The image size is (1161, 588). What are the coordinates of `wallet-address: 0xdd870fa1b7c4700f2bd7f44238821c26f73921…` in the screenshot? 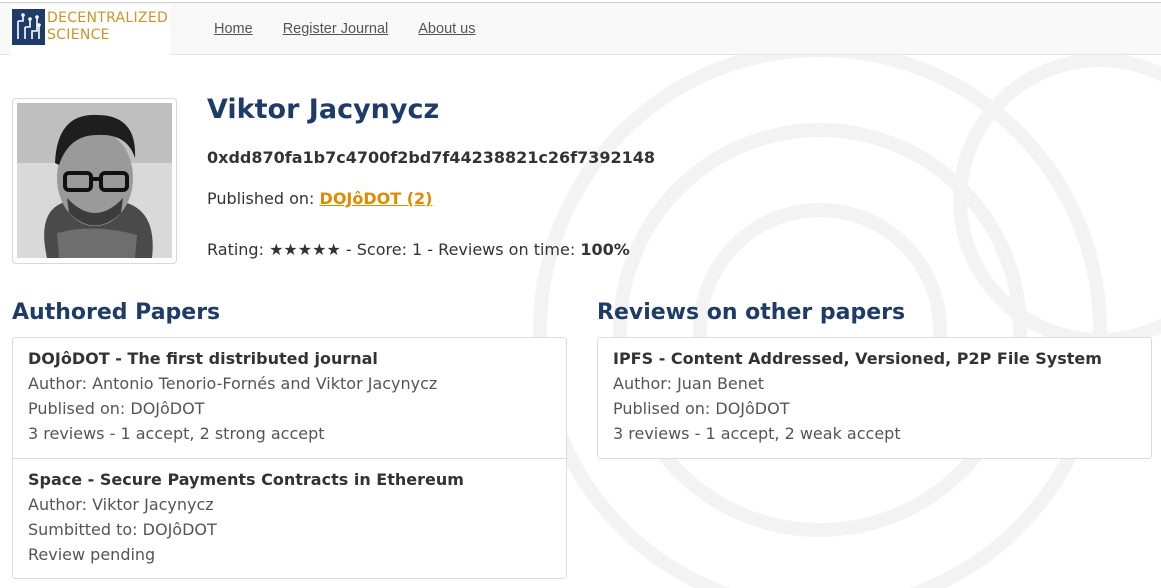 It's located at (431, 157).